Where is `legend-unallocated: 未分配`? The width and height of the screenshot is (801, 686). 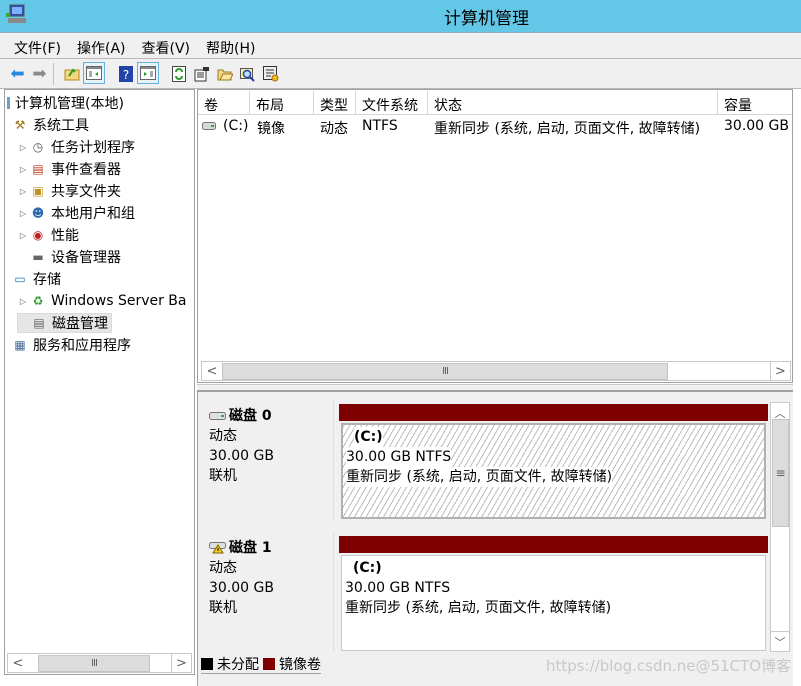
legend-unallocated: 未分配 is located at coordinates (238, 664).